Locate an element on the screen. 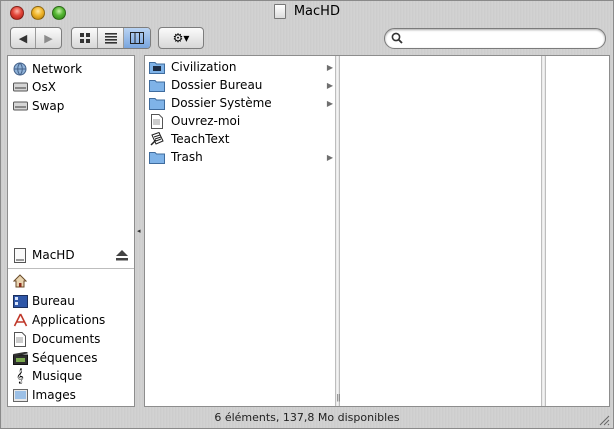 The width and height of the screenshot is (614, 429). list-item-label: Civilization is located at coordinates (204, 67).